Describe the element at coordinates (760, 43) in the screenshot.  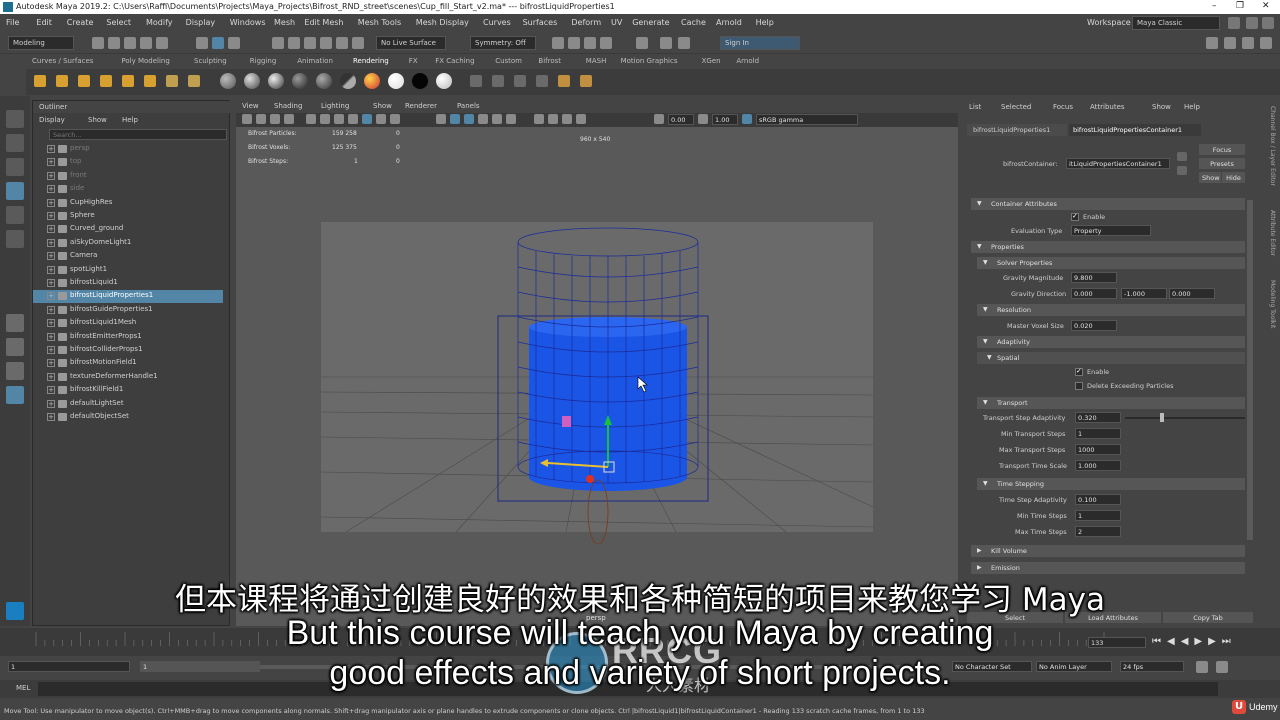
I see `sign-in-button: Sign In` at that location.